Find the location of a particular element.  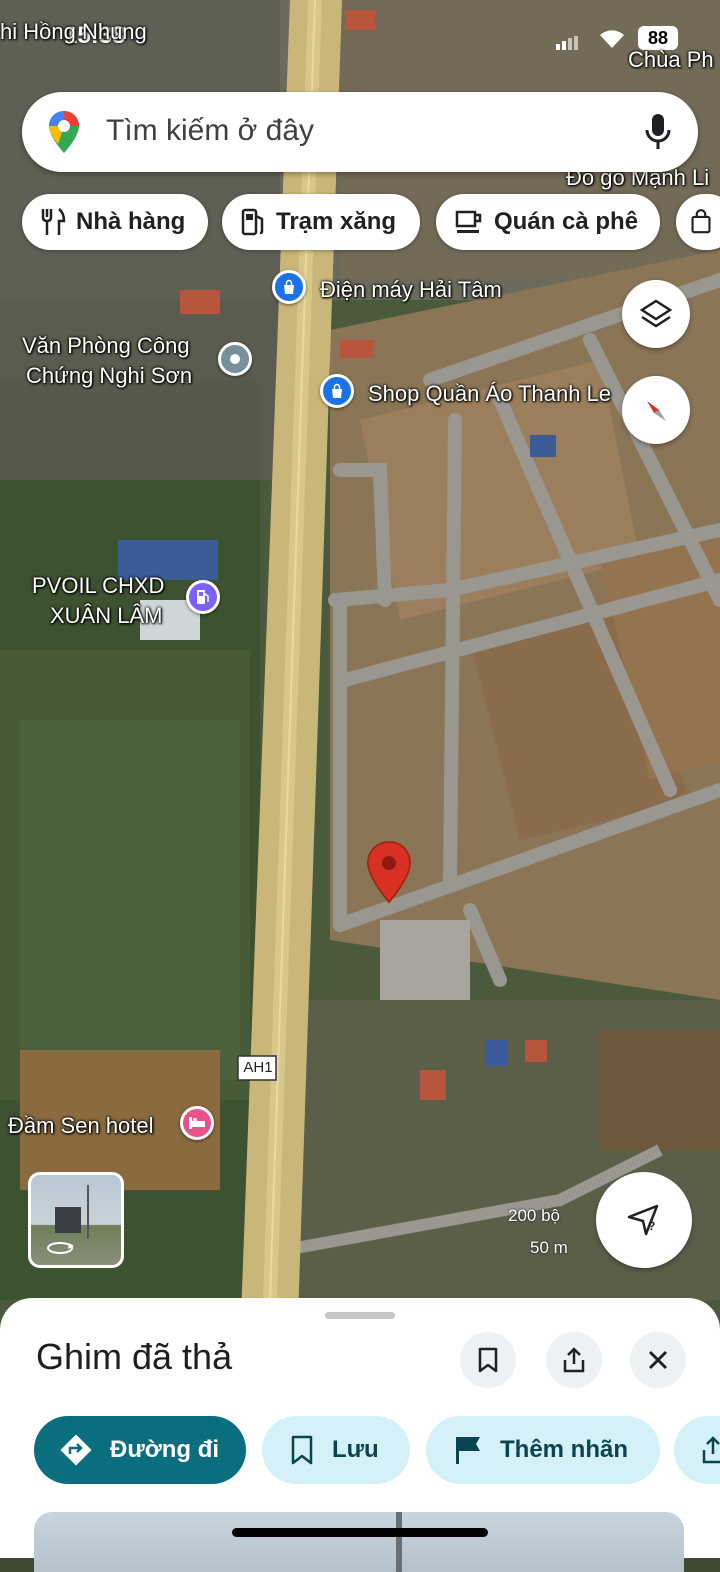

fork-knife-icon is located at coordinates (53, 221).